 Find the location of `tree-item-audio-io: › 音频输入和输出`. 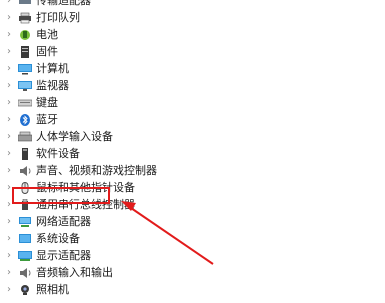

tree-item-audio-io: › 音频输入和输出 is located at coordinates (150, 272).